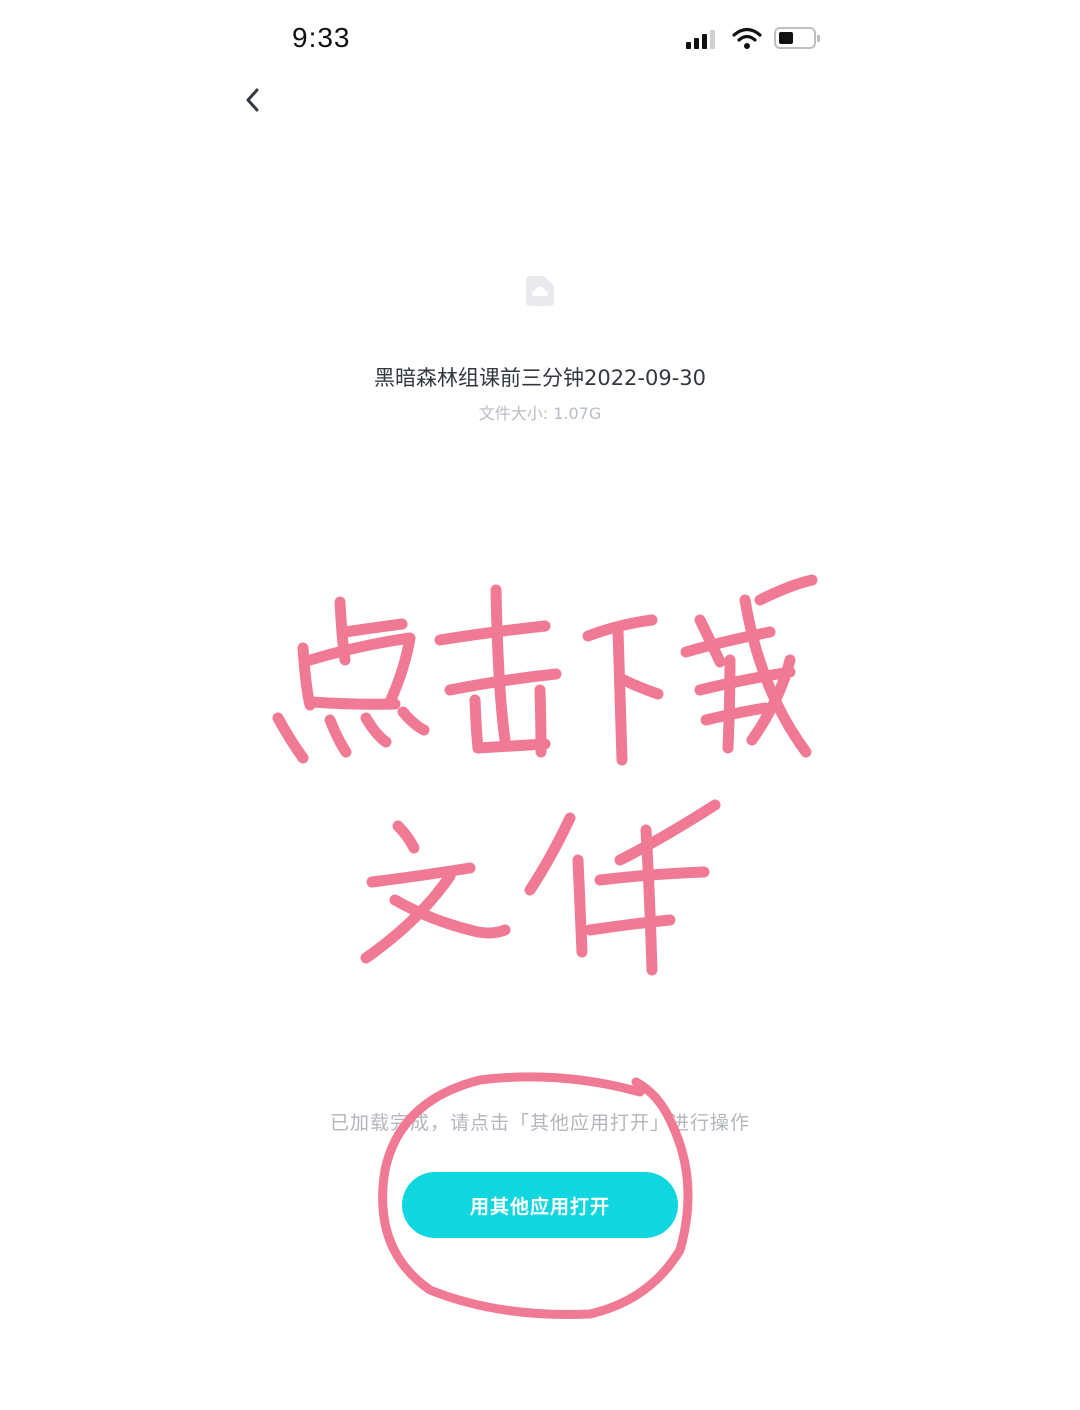 The image size is (1080, 1410). Describe the element at coordinates (747, 38) in the screenshot. I see `wifi-icon` at that location.